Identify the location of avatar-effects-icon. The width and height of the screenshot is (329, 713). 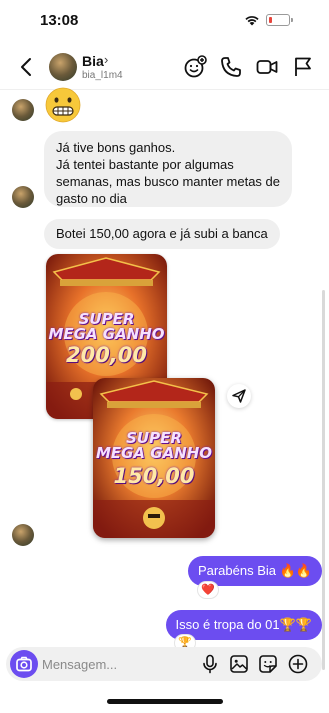
(195, 67).